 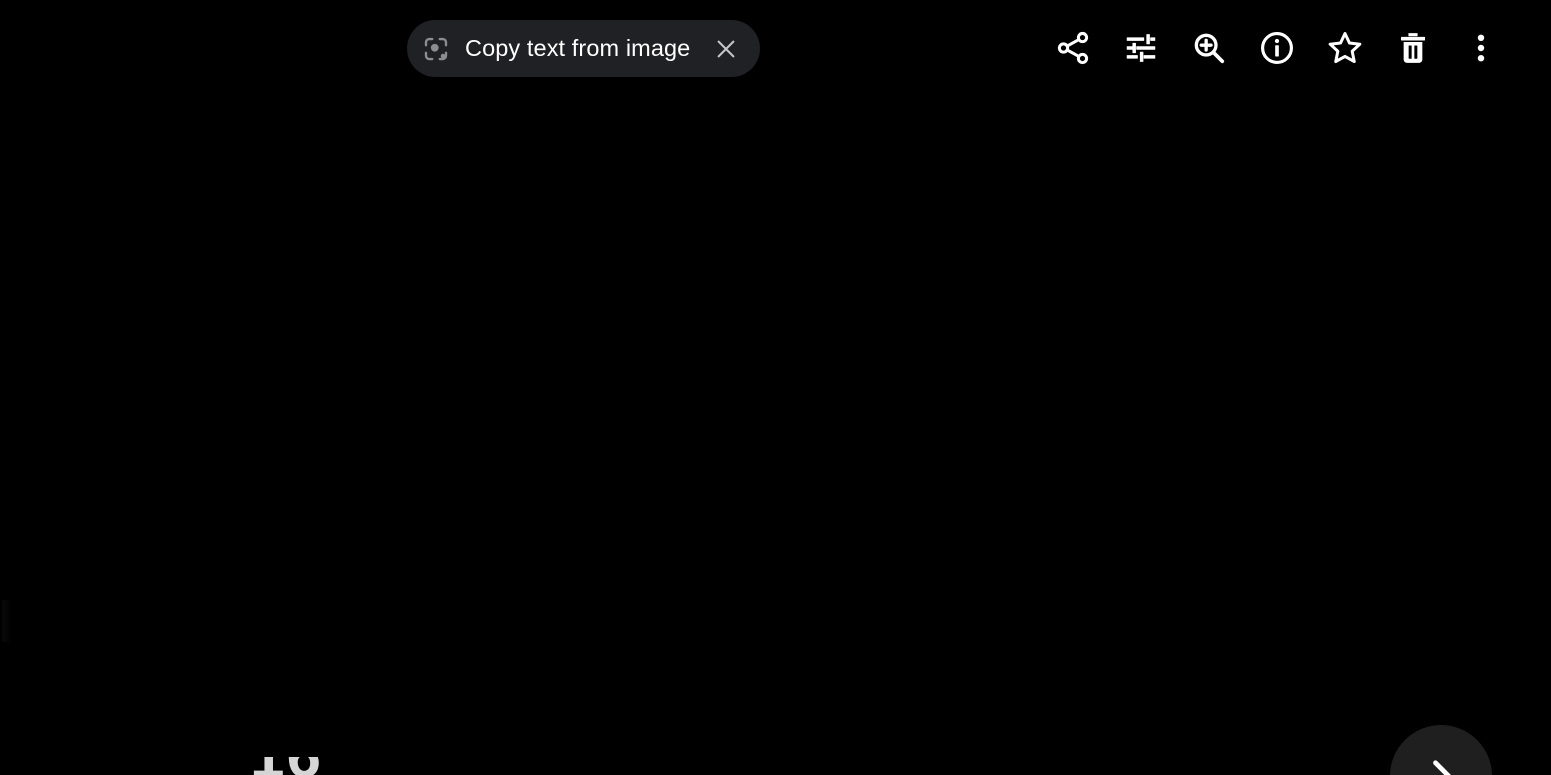 I want to click on copy-text-from-image-chip: Copy text from image, so click(x=584, y=48).